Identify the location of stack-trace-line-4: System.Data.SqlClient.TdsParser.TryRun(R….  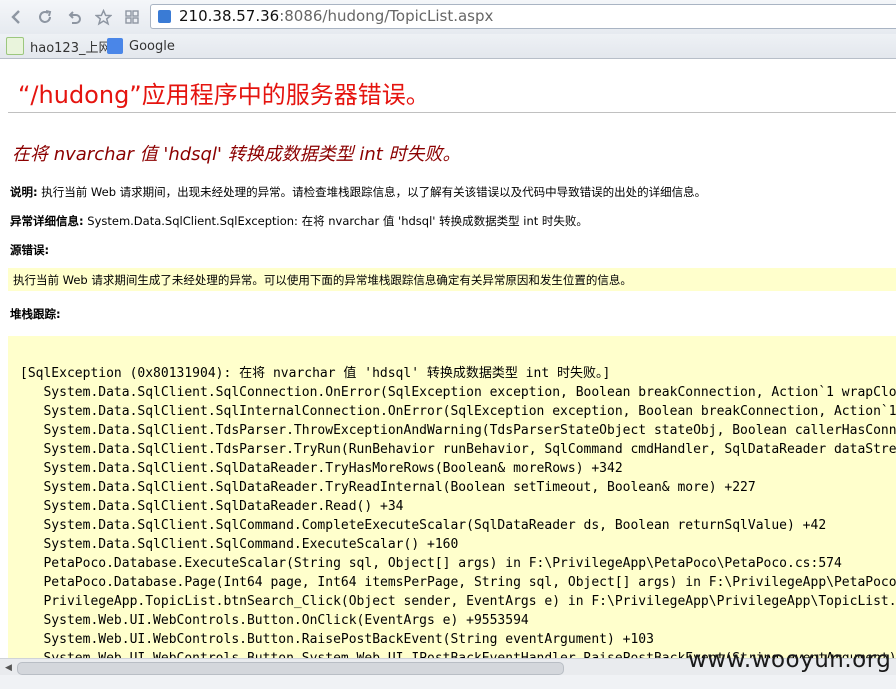
(469, 449).